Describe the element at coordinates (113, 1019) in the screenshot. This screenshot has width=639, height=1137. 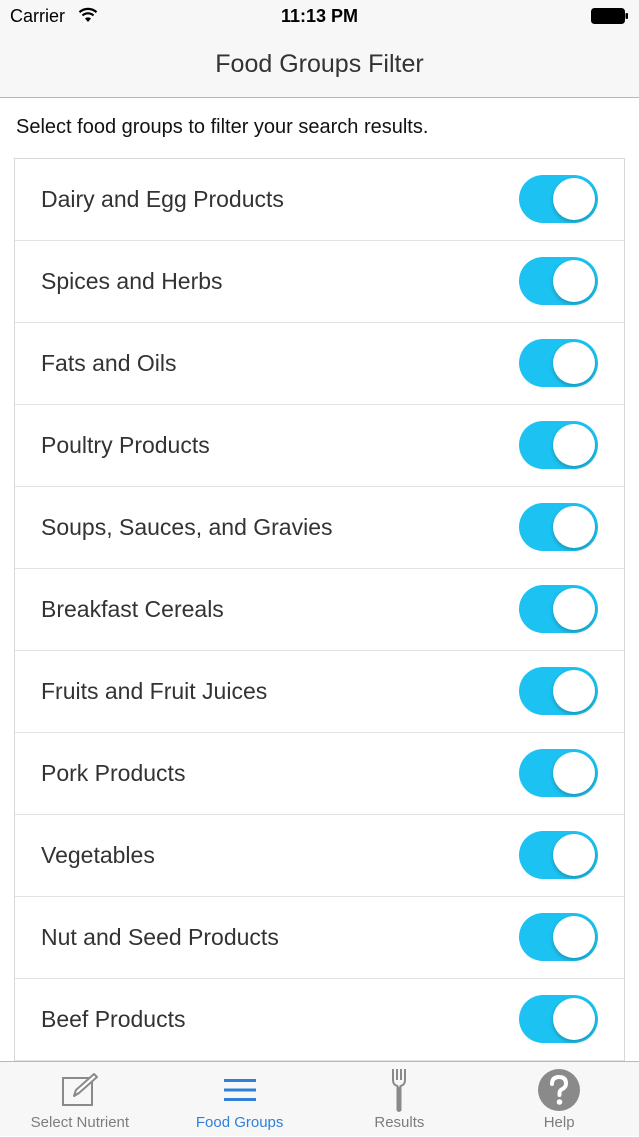
I see `food-group-label: Beef Products` at that location.